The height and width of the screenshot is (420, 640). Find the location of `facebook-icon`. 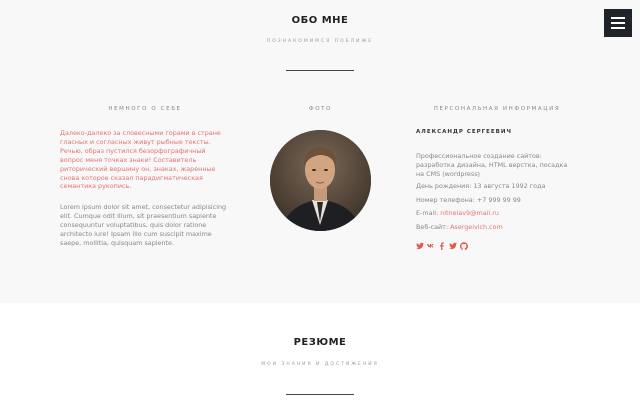

facebook-icon is located at coordinates (442, 246).